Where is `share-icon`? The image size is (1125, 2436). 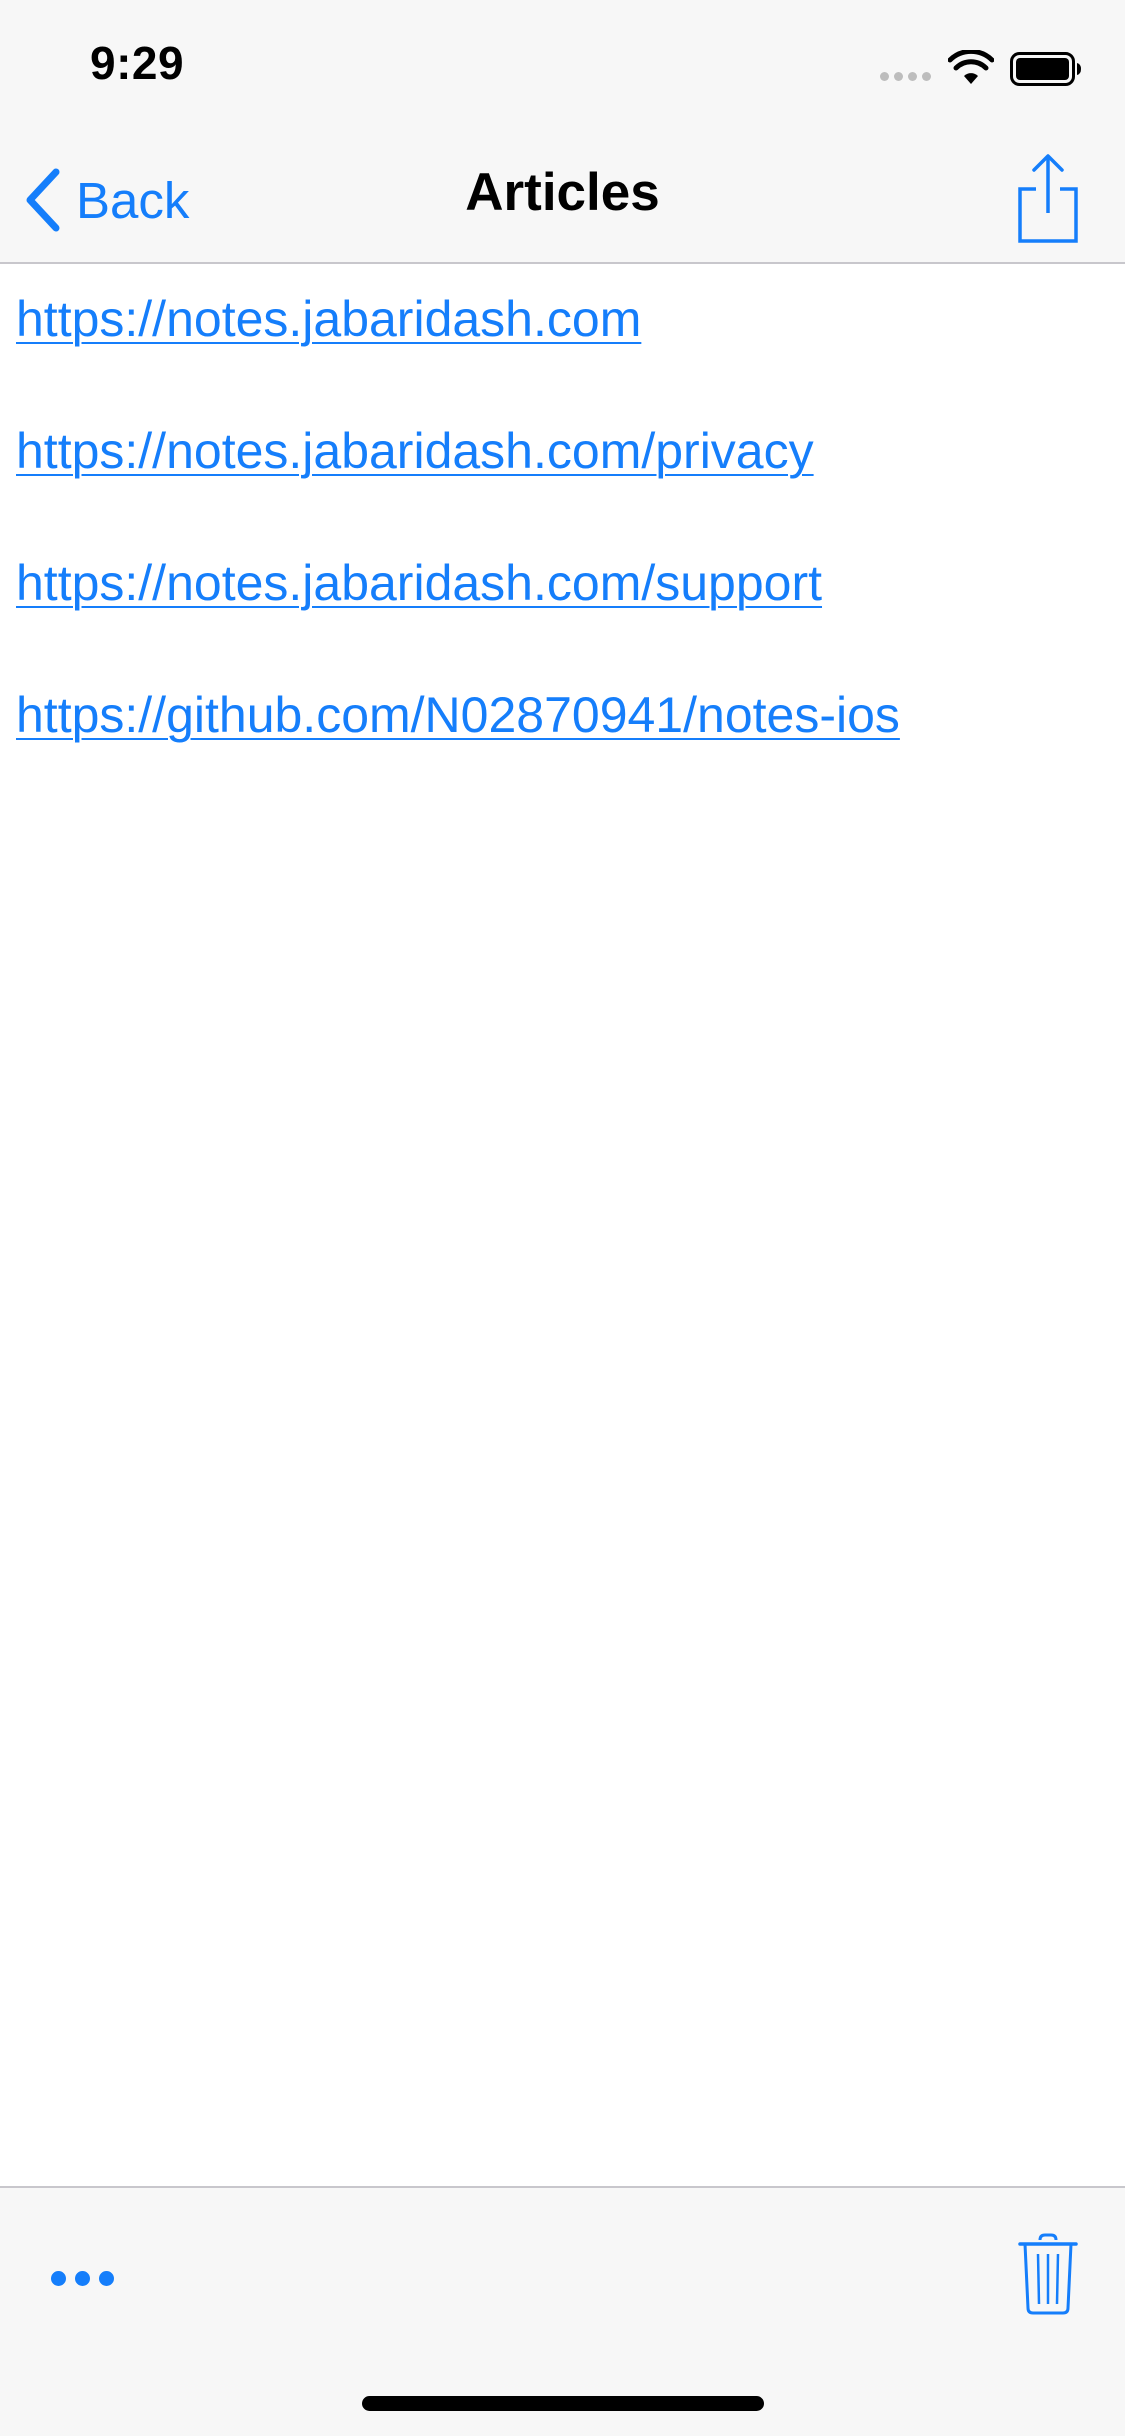
share-icon is located at coordinates (1048, 198).